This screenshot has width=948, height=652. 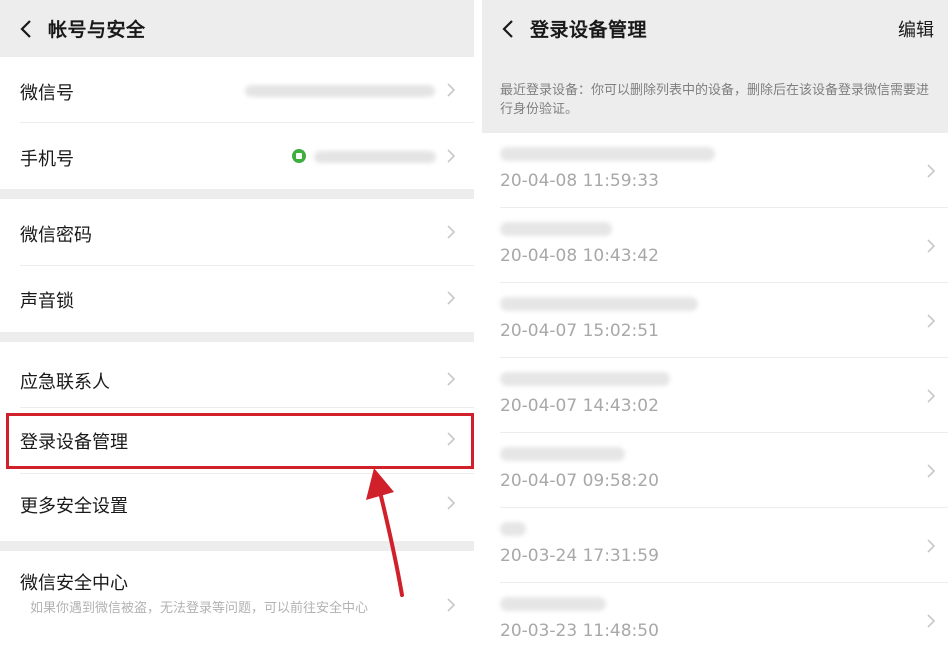 I want to click on highlight-box, so click(x=240, y=441).